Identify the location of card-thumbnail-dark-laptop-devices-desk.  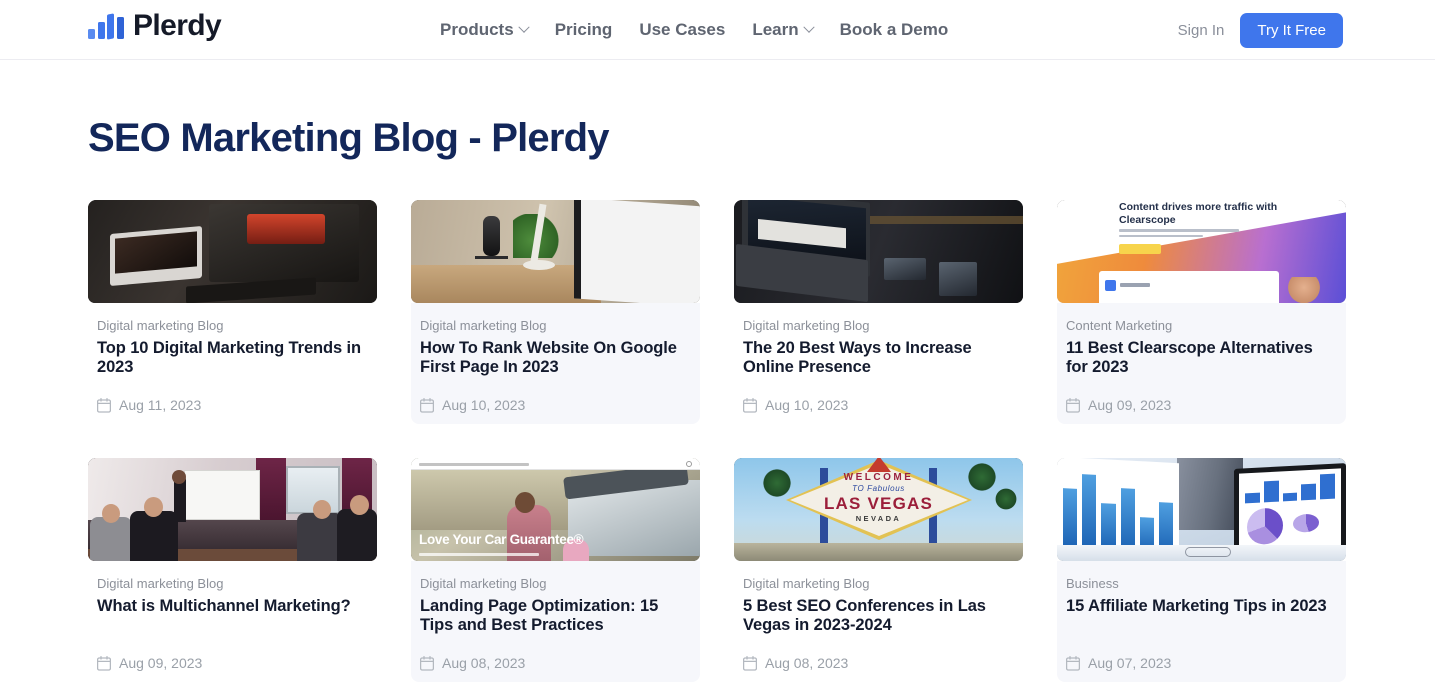
(878, 251).